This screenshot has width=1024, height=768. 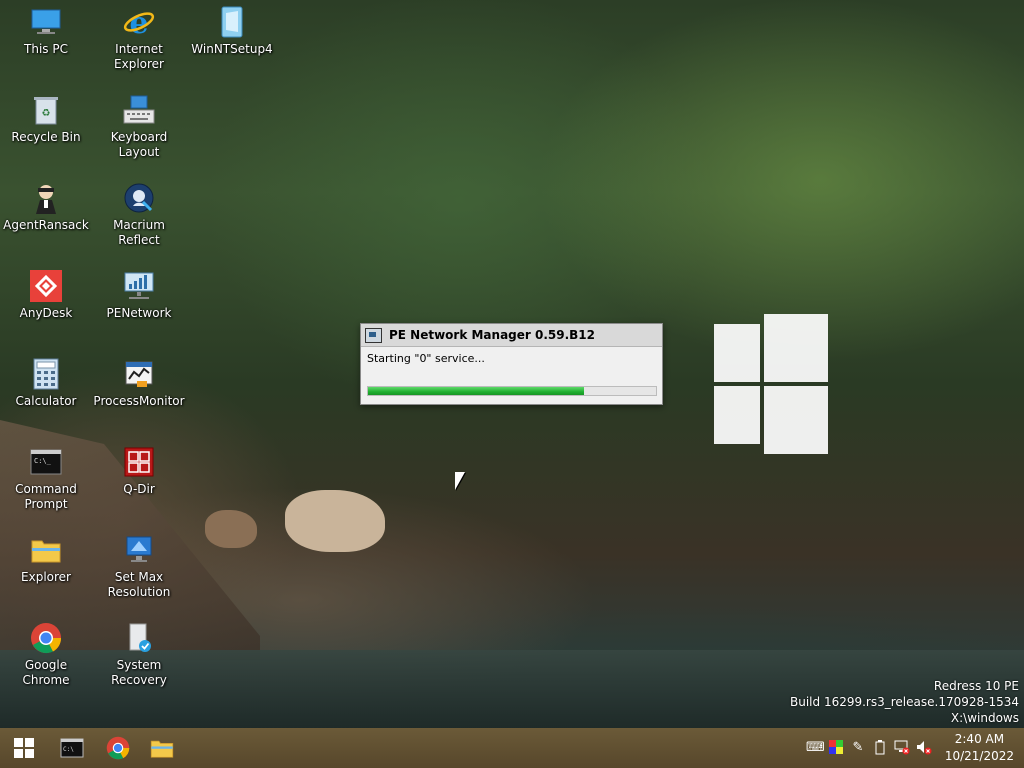 I want to click on desktop-icon-google-chrome: Google Chrome, so click(x=46, y=655).